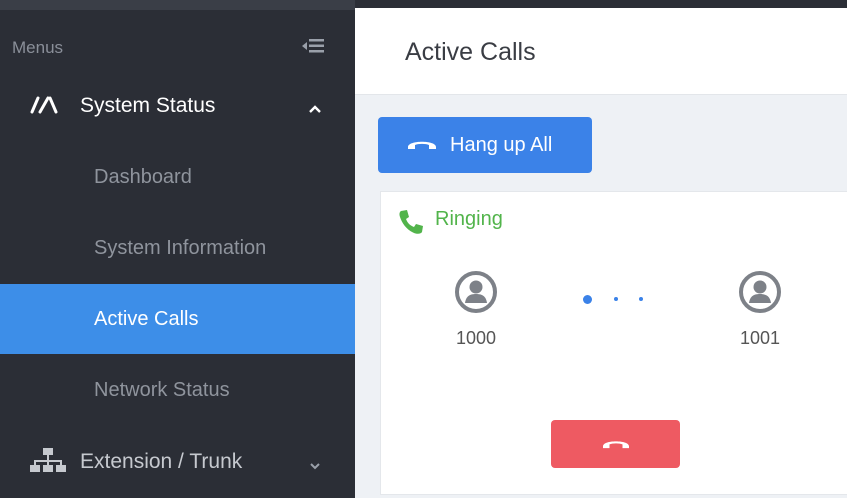 This screenshot has width=847, height=498. I want to click on callee: 1001, so click(760, 309).